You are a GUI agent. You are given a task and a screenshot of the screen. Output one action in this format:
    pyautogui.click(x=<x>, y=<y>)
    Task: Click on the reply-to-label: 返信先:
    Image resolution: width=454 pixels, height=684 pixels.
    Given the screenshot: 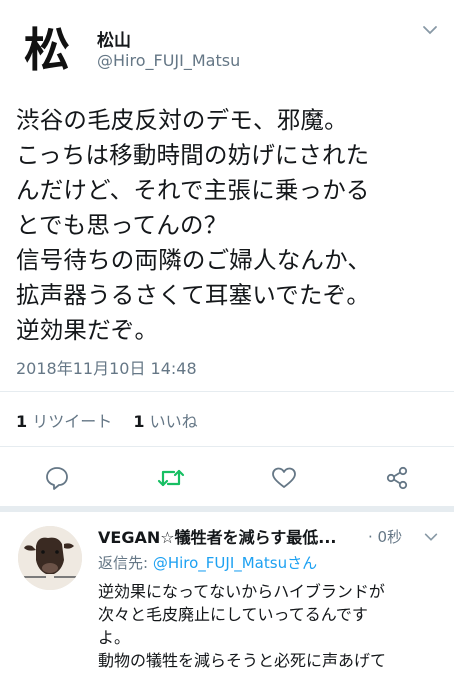 What is the action you would take?
    pyautogui.click(x=125, y=563)
    